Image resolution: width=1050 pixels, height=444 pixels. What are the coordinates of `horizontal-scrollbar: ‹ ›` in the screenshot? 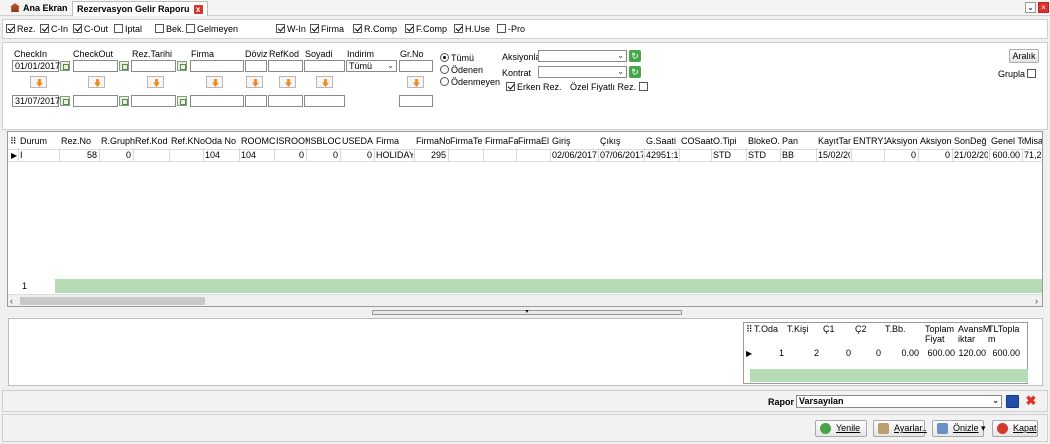 It's located at (525, 300).